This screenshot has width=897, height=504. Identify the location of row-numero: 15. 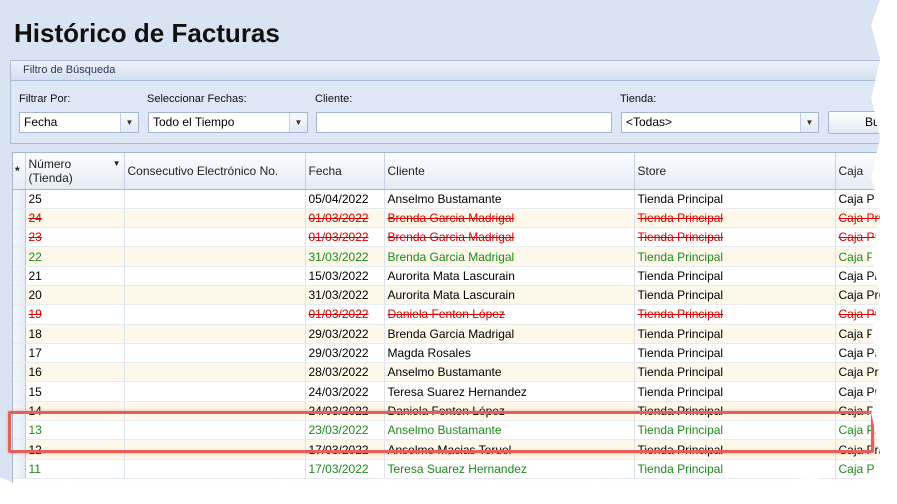
(75, 391).